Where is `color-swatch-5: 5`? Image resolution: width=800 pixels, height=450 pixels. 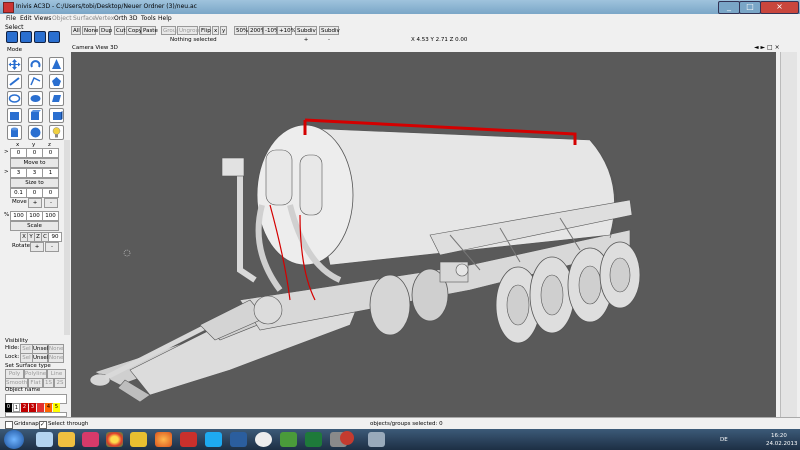
color-swatch-5: 5 is located at coordinates (56, 407).